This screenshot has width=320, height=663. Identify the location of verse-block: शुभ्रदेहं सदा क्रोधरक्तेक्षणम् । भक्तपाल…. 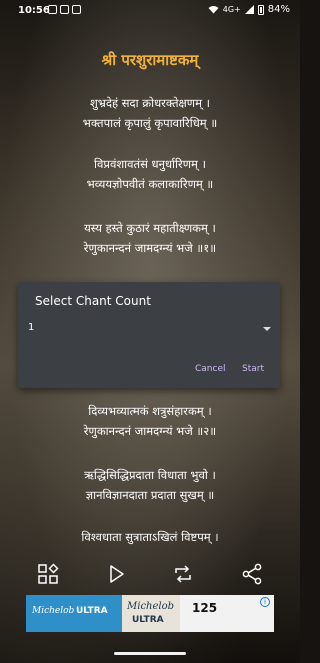
(150, 113).